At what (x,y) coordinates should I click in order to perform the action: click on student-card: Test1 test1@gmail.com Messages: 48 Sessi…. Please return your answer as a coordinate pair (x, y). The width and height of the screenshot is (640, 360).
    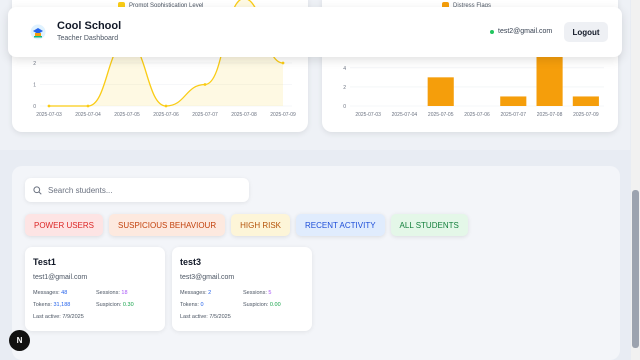
    Looking at the image, I should click on (95, 289).